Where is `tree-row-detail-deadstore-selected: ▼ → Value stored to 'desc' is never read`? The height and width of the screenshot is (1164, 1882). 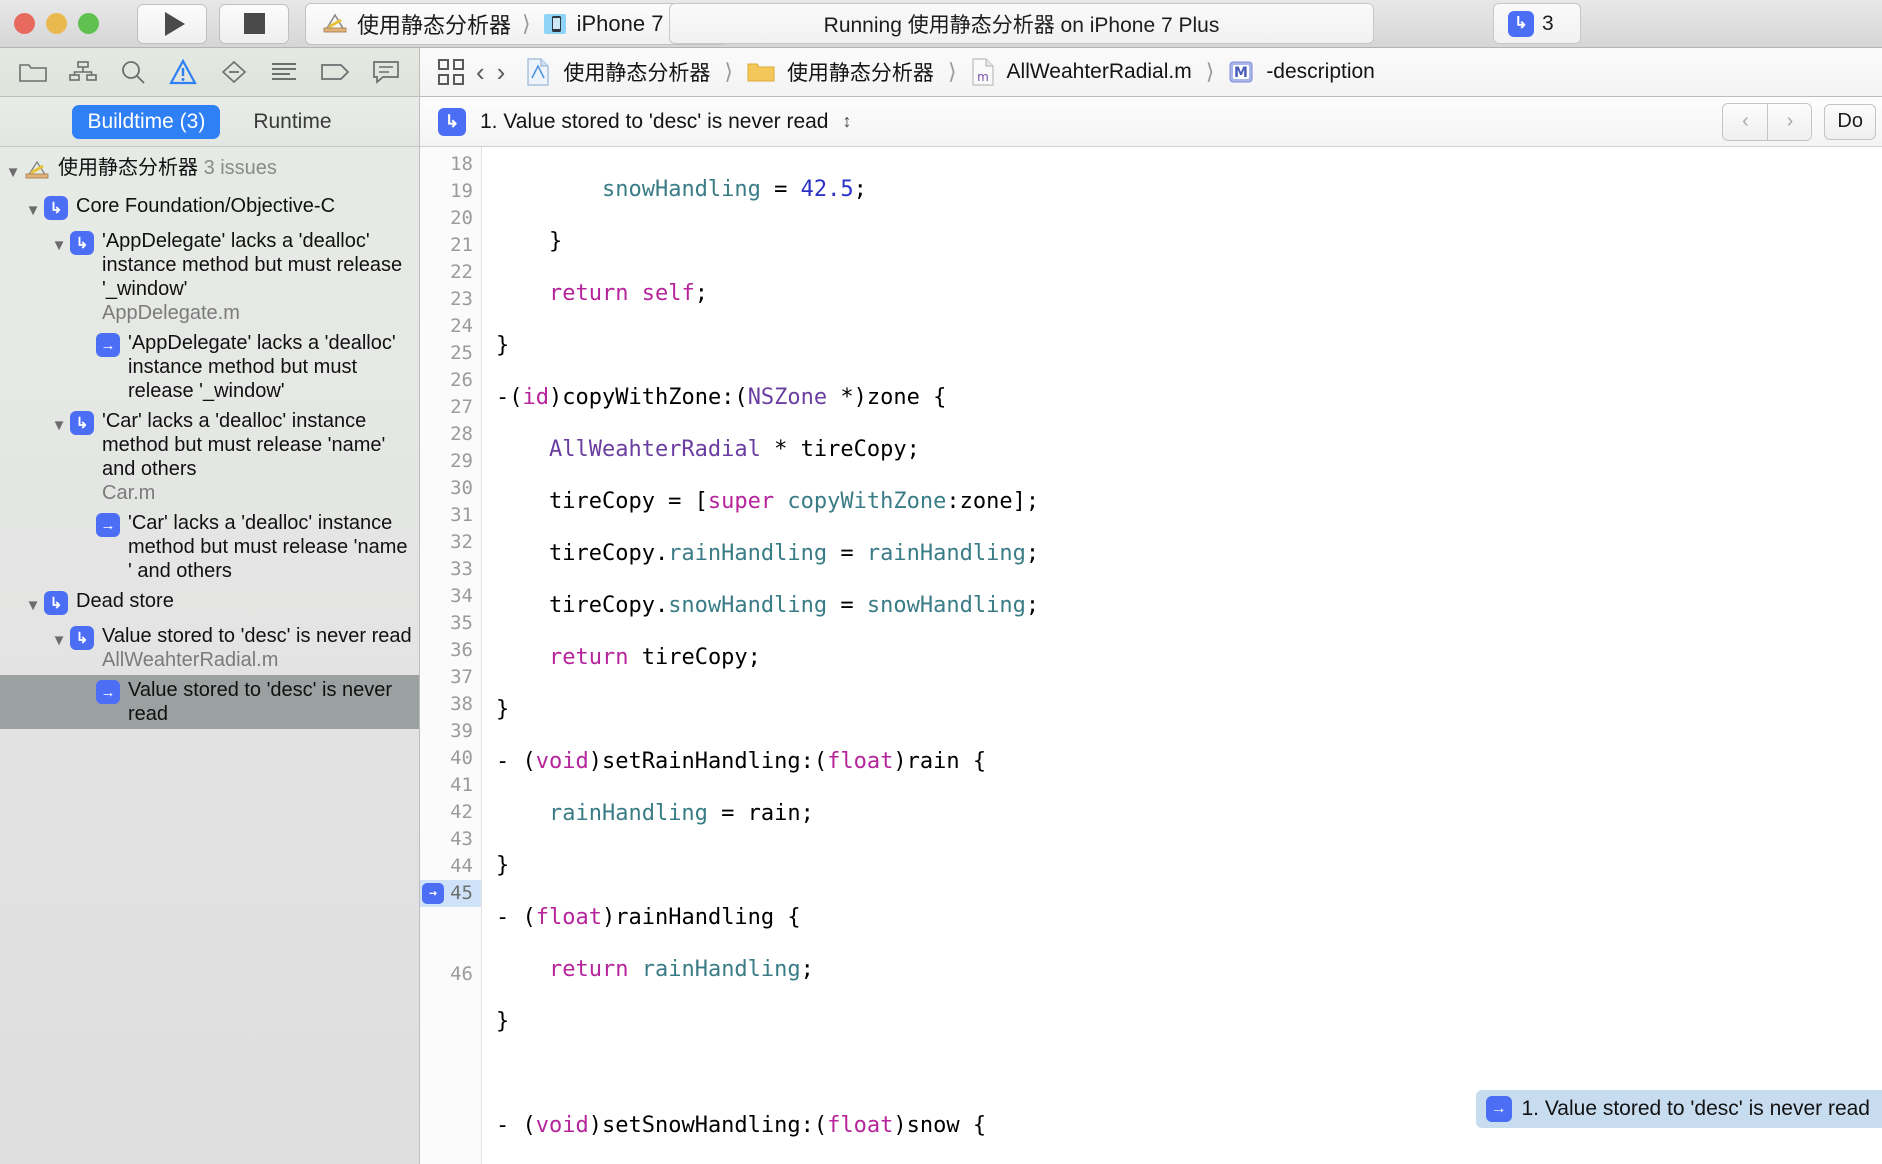
tree-row-detail-deadstore-selected: ▼ → Value stored to 'desc' is never read is located at coordinates (209, 702).